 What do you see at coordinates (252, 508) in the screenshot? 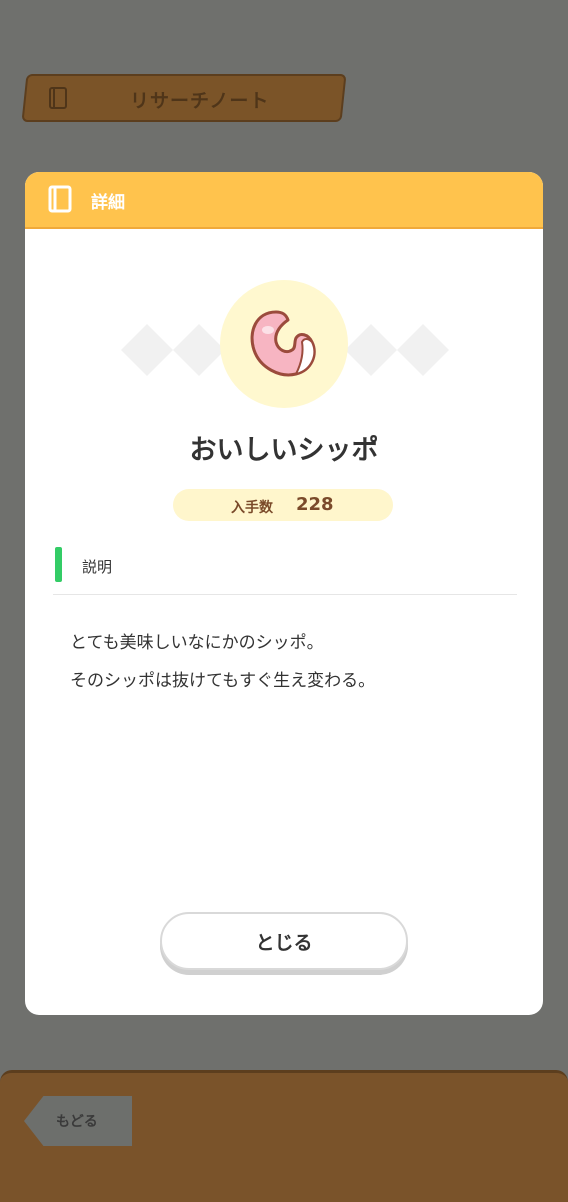
I see `count-label: 入手数` at bounding box center [252, 508].